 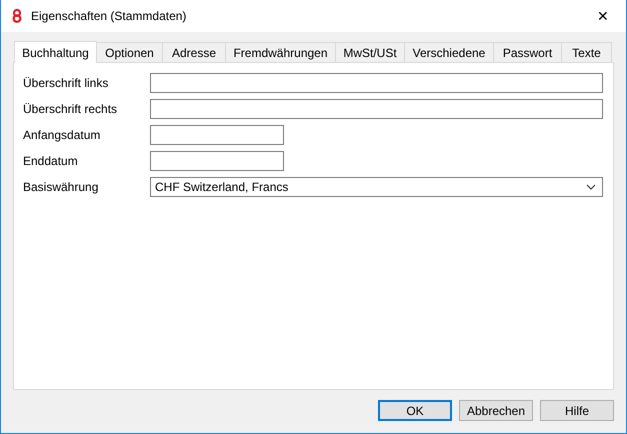 What do you see at coordinates (130, 52) in the screenshot?
I see `tab: Optionen` at bounding box center [130, 52].